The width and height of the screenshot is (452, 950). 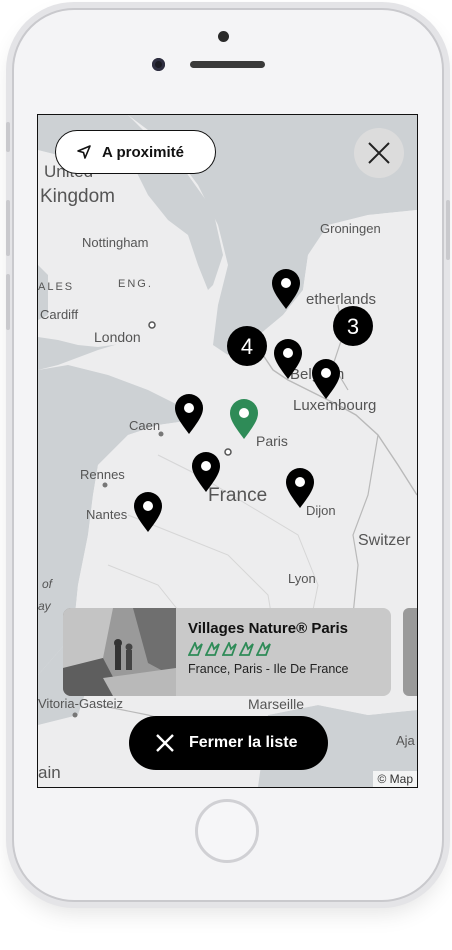 What do you see at coordinates (8, 228) in the screenshot?
I see `volume-up-button` at bounding box center [8, 228].